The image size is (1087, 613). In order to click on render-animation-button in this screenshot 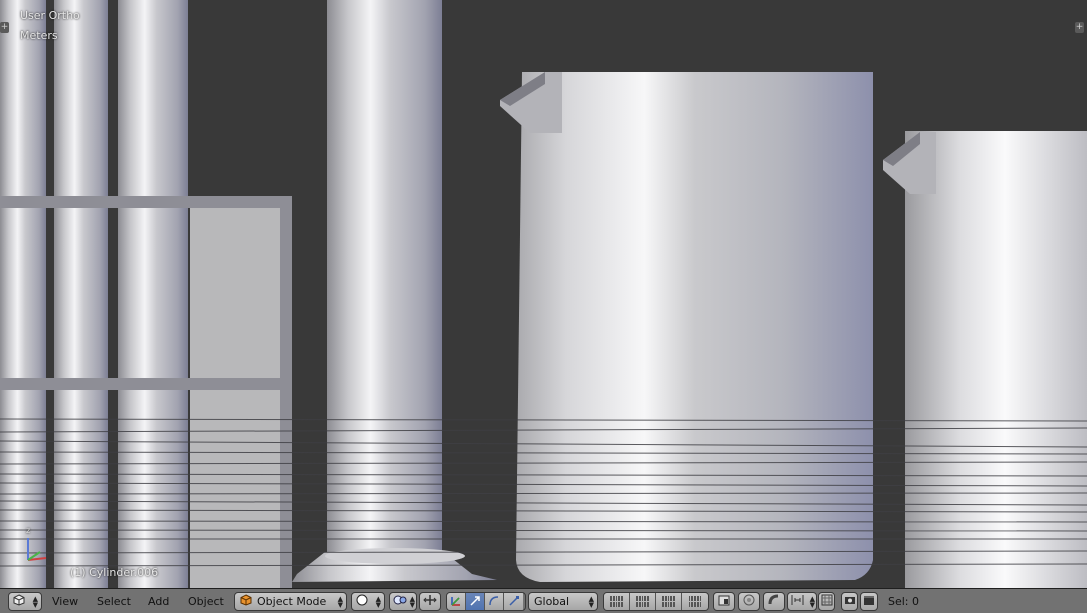, I will do `click(869, 601)`.